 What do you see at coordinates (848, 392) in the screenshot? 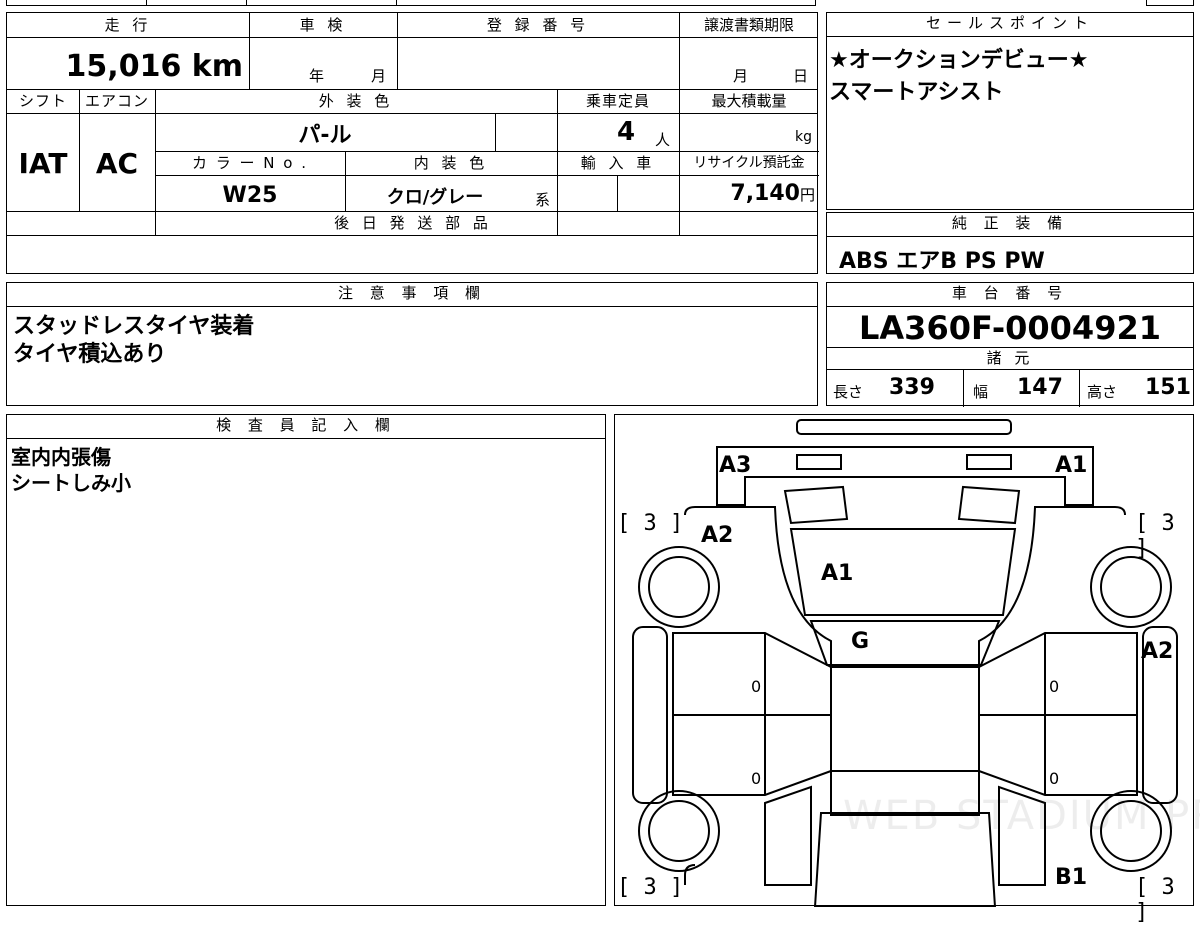
I see `length-label: 長さ` at bounding box center [848, 392].